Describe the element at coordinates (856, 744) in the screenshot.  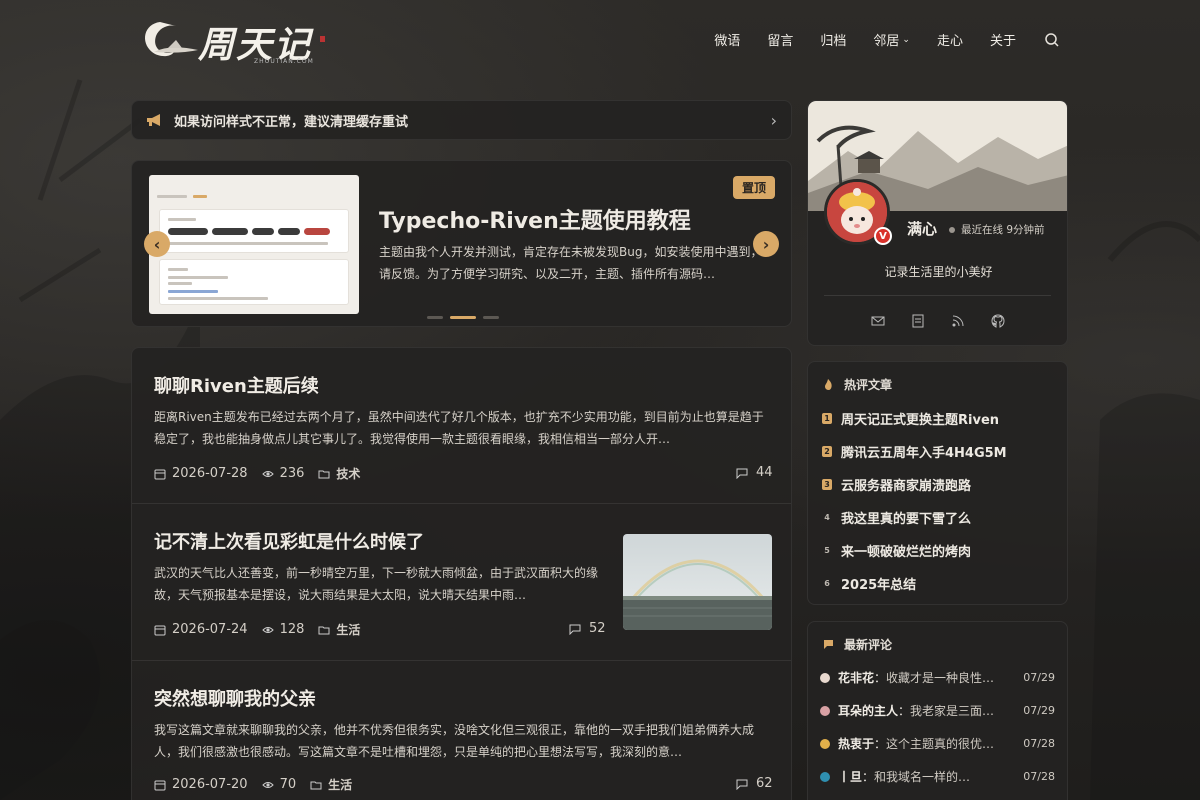
I see `commenter-name: 热衷于` at that location.